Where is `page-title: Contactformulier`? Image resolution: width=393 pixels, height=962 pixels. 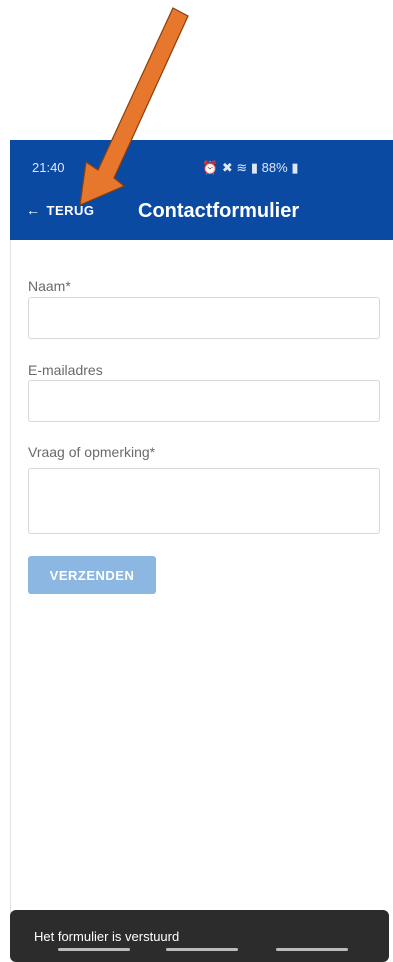 page-title: Contactformulier is located at coordinates (219, 211).